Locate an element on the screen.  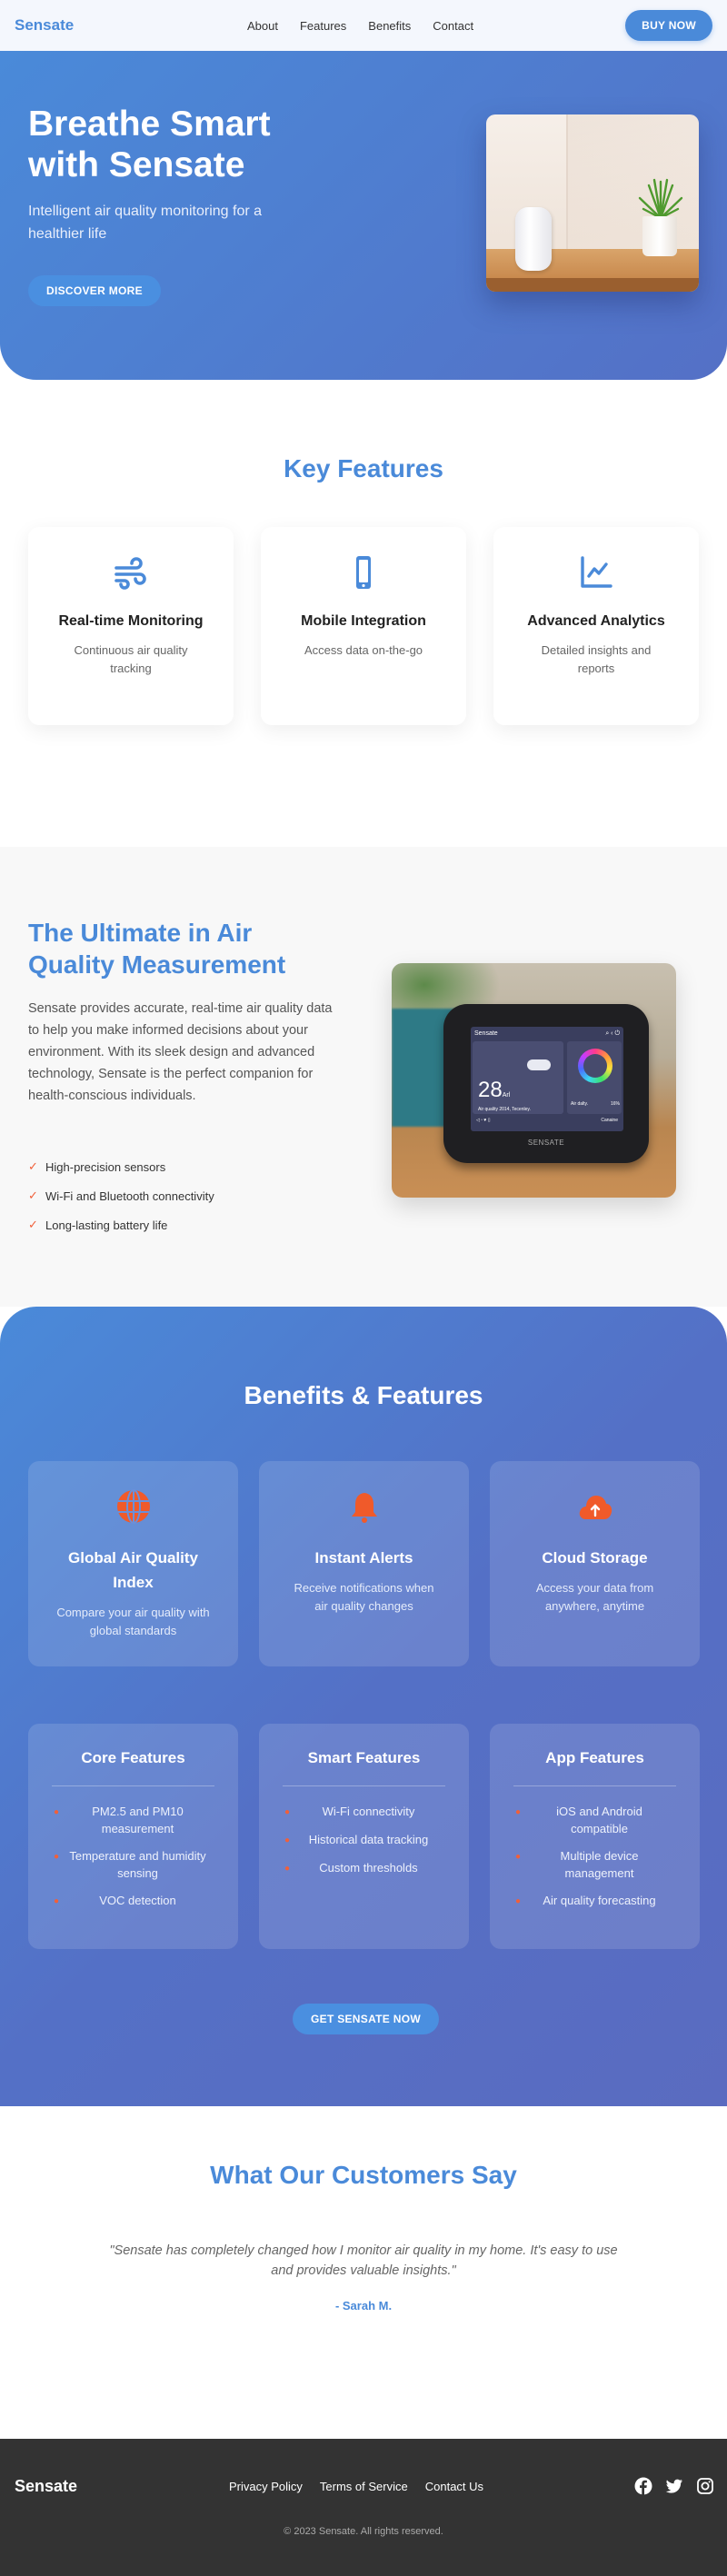
feature-card-mobile: Mobile Integration Access data on-the-go is located at coordinates (363, 626).